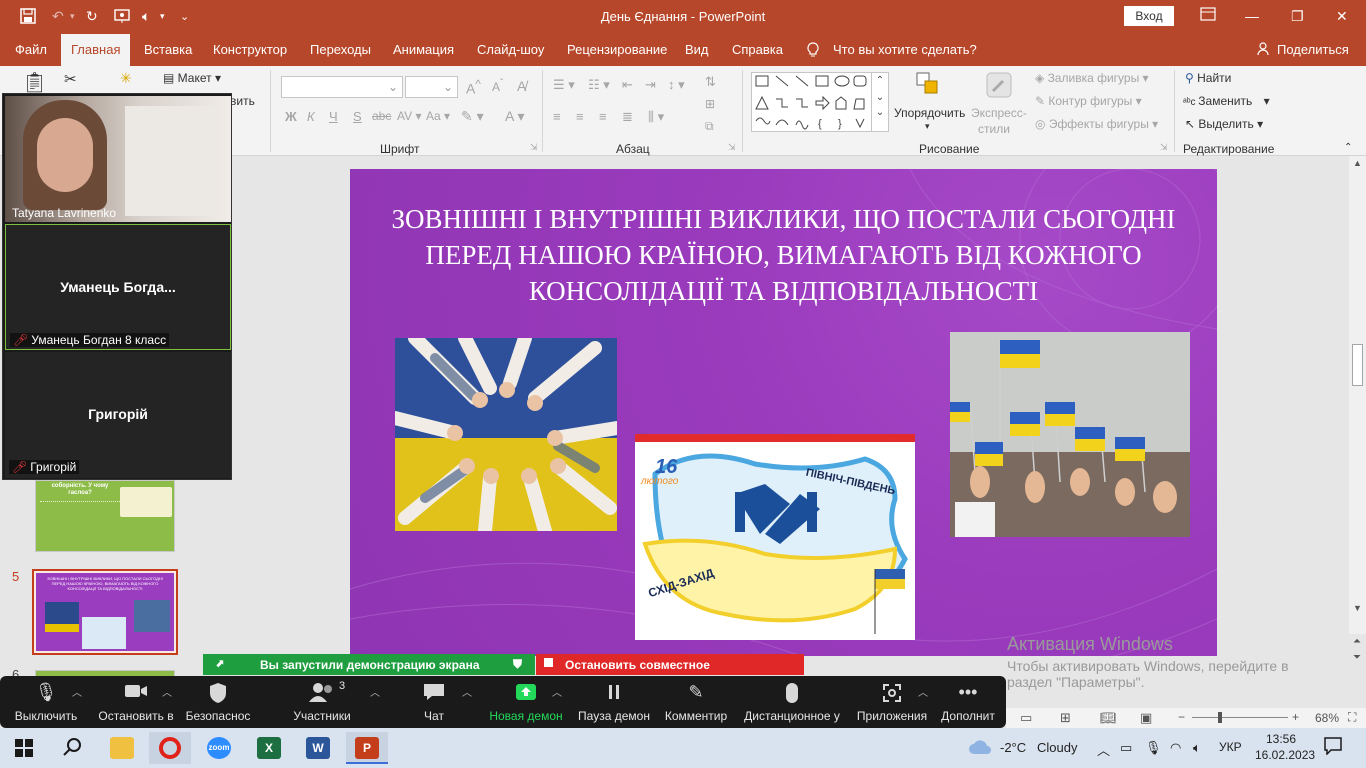 This screenshot has height=768, width=1366. Describe the element at coordinates (1357, 395) in the screenshot. I see `vertical-scrollbar: ▲ ▼` at that location.